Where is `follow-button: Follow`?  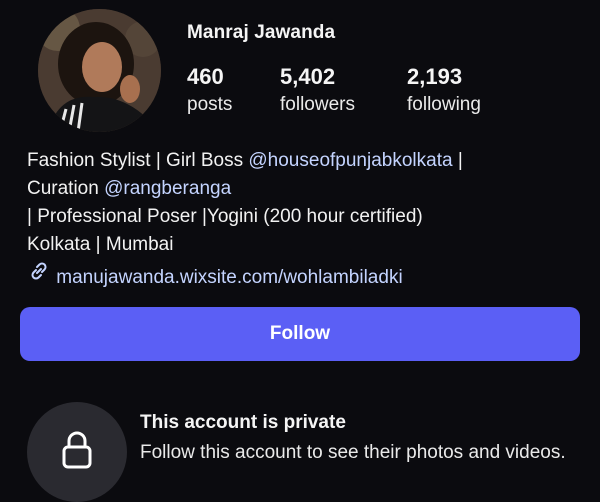
follow-button: Follow is located at coordinates (300, 334).